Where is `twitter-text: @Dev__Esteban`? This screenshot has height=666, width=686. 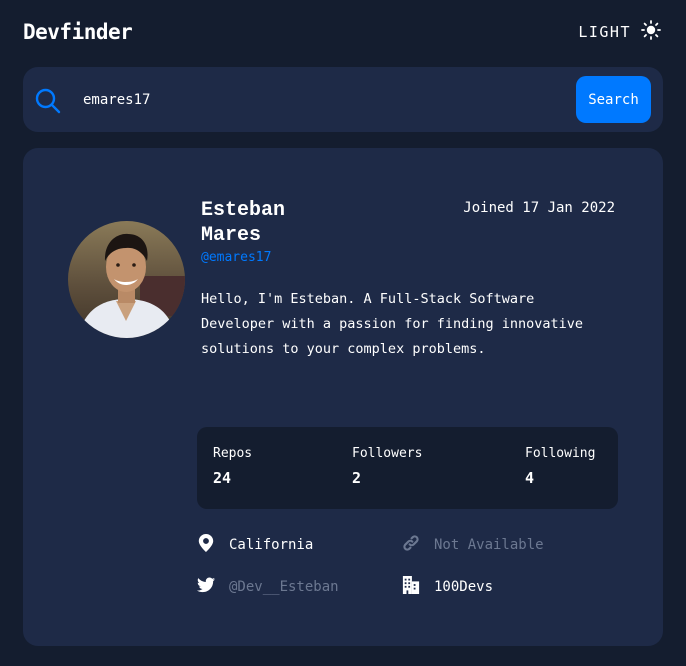 twitter-text: @Dev__Esteban is located at coordinates (284, 587).